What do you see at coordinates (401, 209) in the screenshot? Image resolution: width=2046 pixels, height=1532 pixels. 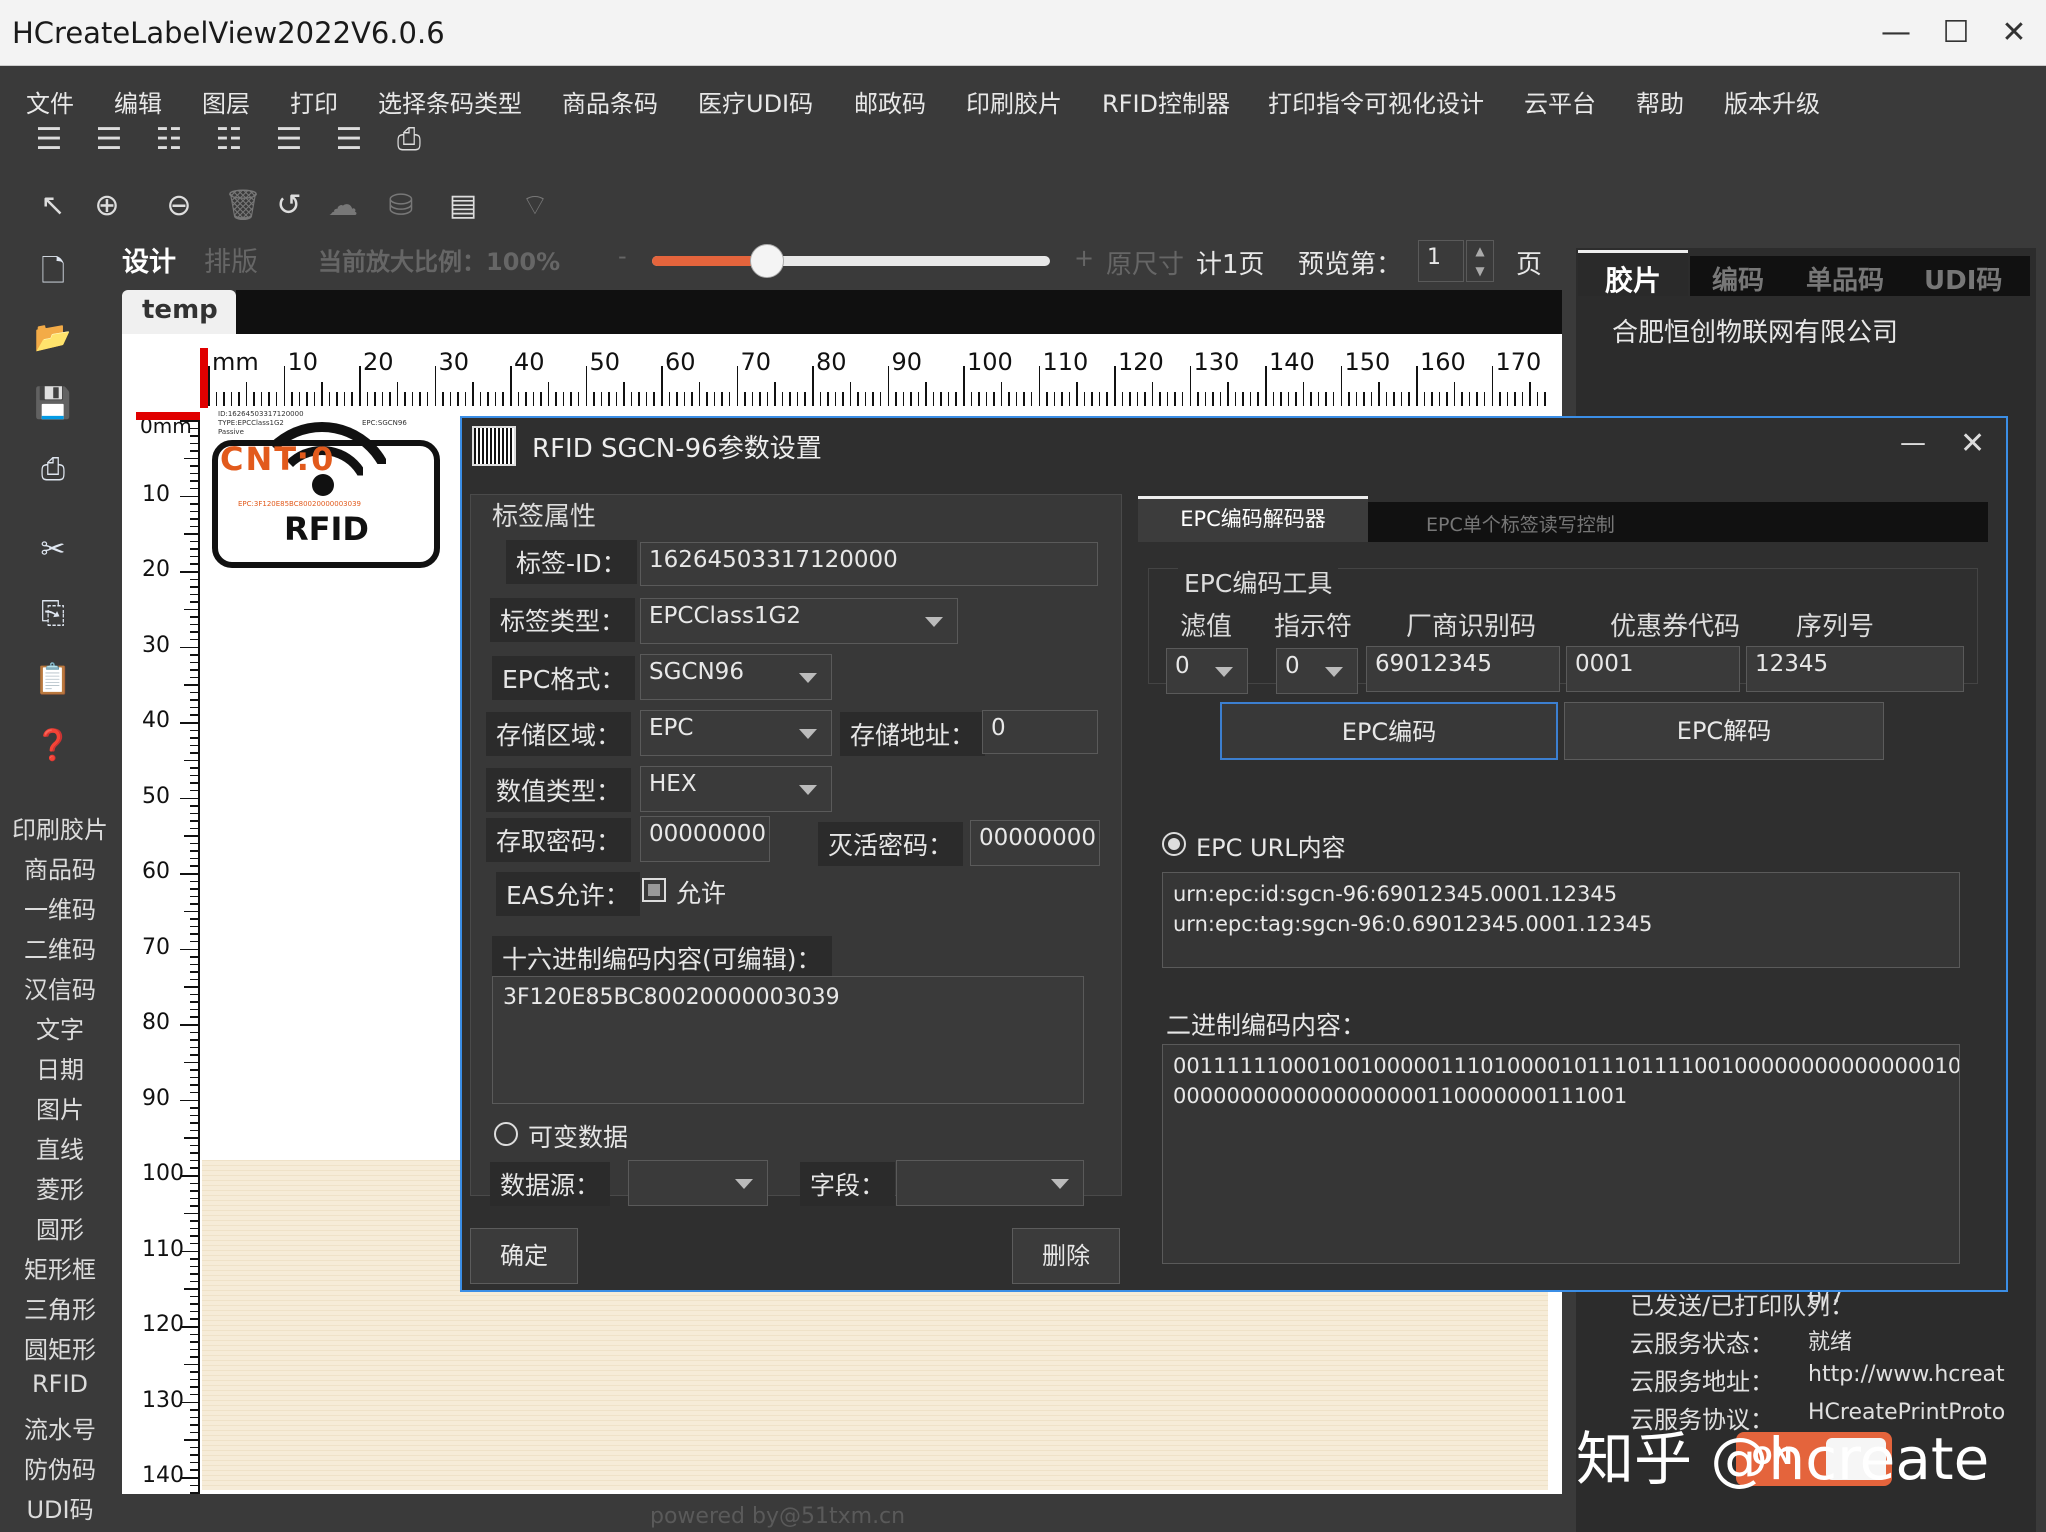 I see `database-icon: ⛁` at bounding box center [401, 209].